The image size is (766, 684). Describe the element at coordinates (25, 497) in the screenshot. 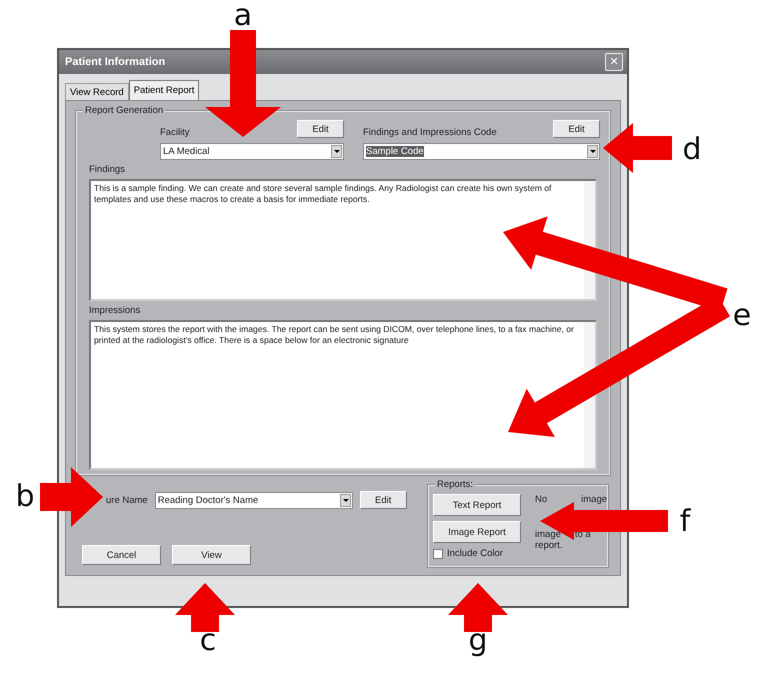

I see `annotation-letter: b` at that location.